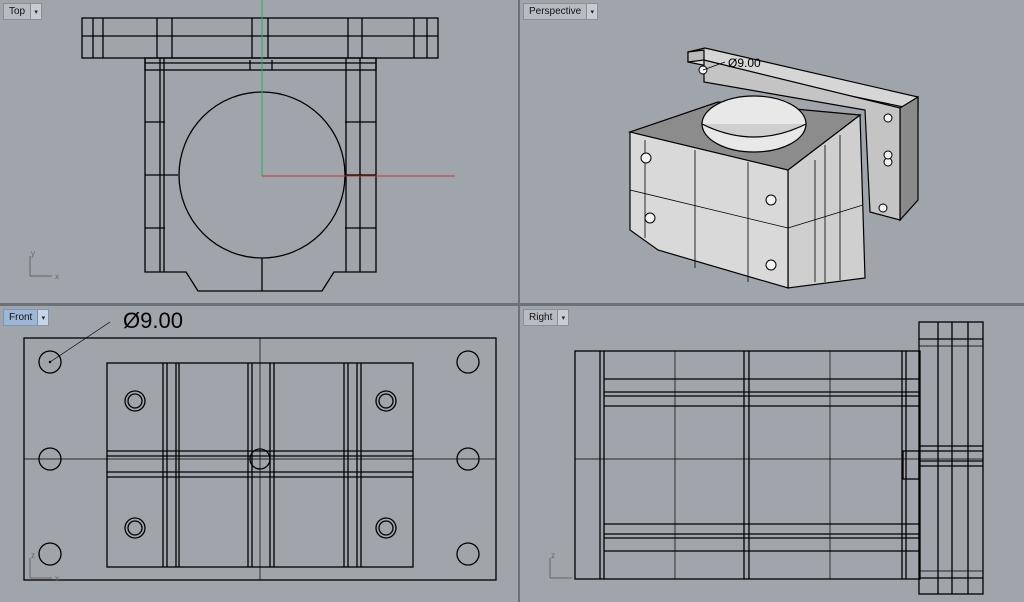 The width and height of the screenshot is (1024, 602). What do you see at coordinates (33, 555) in the screenshot?
I see `front-axis-z-label: z` at bounding box center [33, 555].